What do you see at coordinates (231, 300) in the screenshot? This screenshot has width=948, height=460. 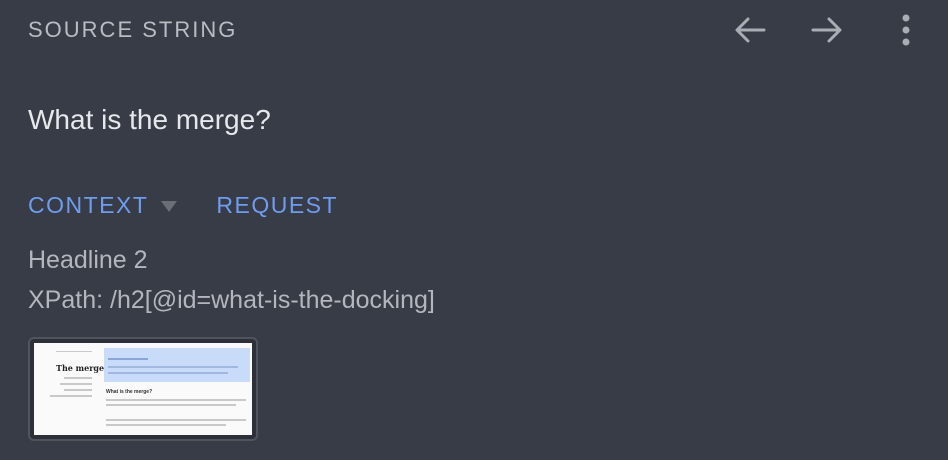 I see `context-xpath: XPath: /h2[@id=what-is-the-docking]` at bounding box center [231, 300].